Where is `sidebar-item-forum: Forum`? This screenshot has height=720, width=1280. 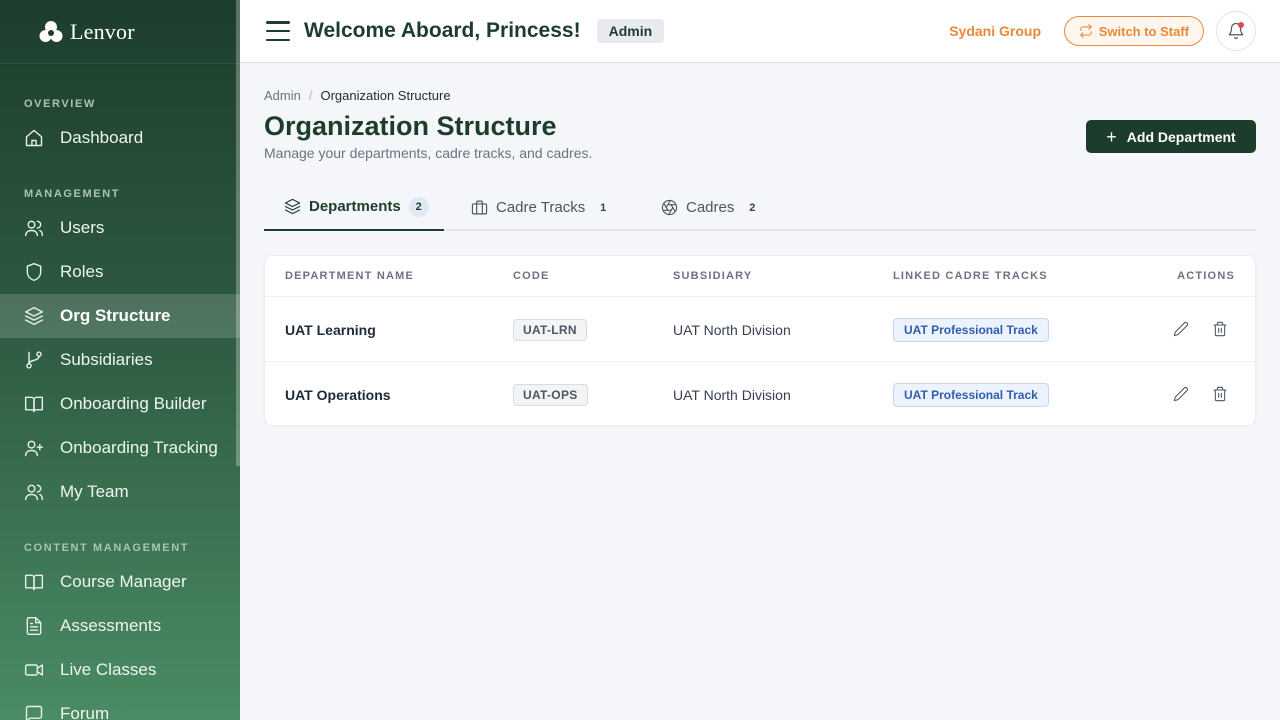 sidebar-item-forum: Forum is located at coordinates (120, 706).